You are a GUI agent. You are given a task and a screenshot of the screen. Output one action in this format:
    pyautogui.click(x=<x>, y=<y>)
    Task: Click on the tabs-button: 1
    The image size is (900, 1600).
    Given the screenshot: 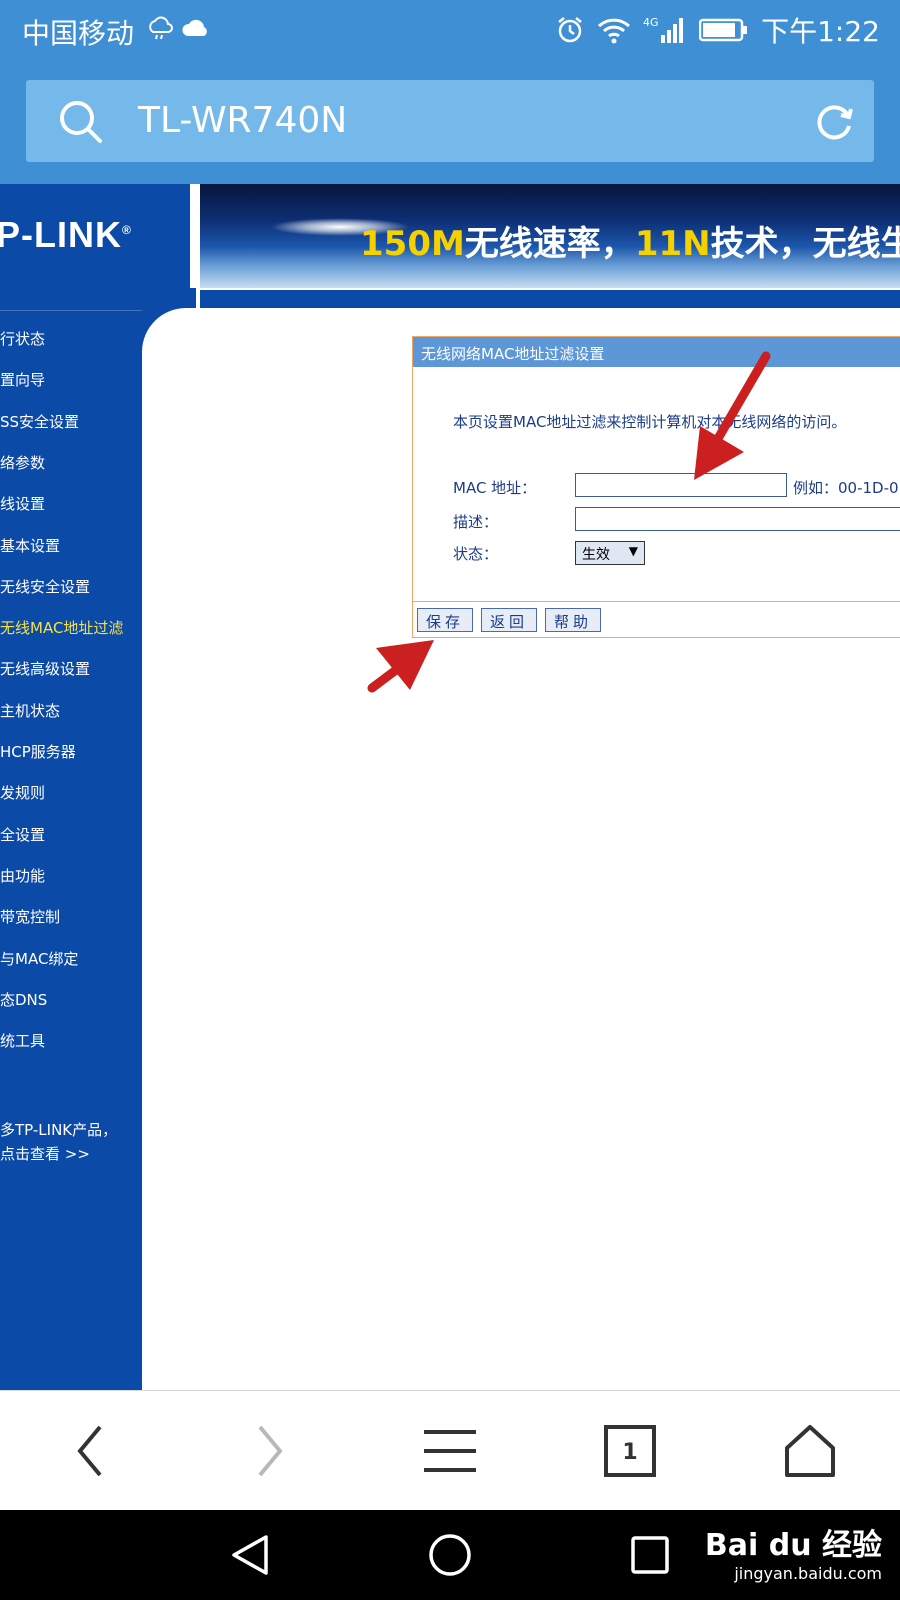 What is the action you would take?
    pyautogui.click(x=630, y=1451)
    